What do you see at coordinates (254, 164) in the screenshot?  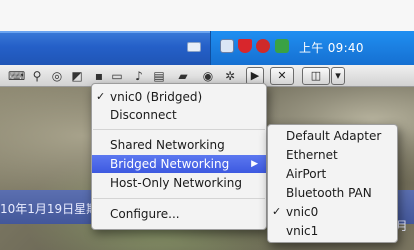 I see `submenu-arrow-icon: ▶` at bounding box center [254, 164].